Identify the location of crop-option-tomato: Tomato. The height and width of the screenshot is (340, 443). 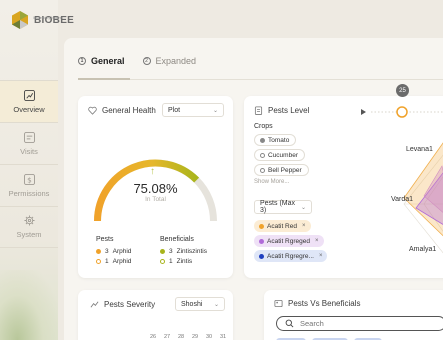
(275, 140).